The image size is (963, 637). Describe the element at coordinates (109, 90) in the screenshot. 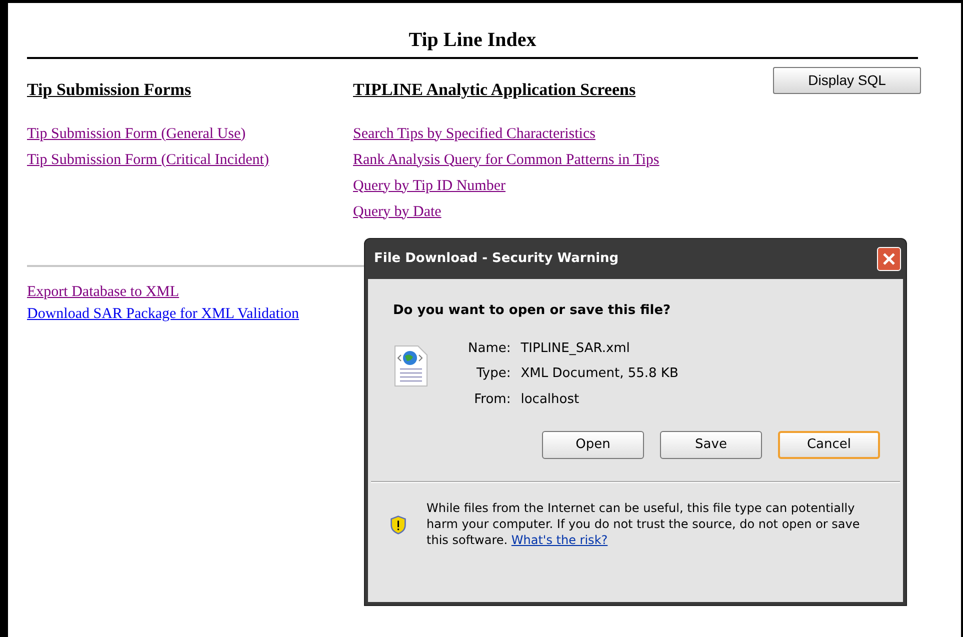

I see `section-heading: Tip Submission Forms` at that location.